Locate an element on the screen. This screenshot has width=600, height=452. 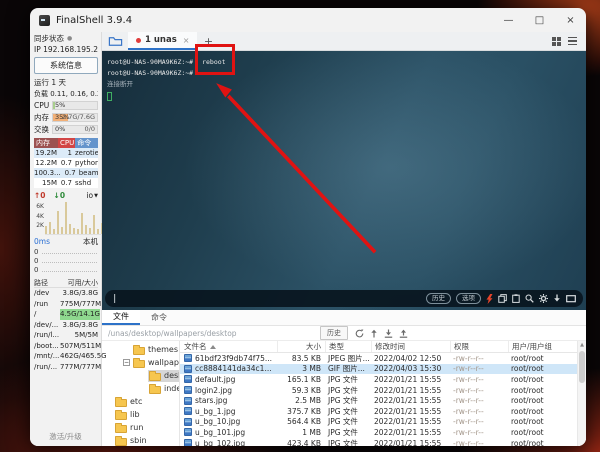
chevron-down-icon: ▼ is located at coordinates (96, 196).